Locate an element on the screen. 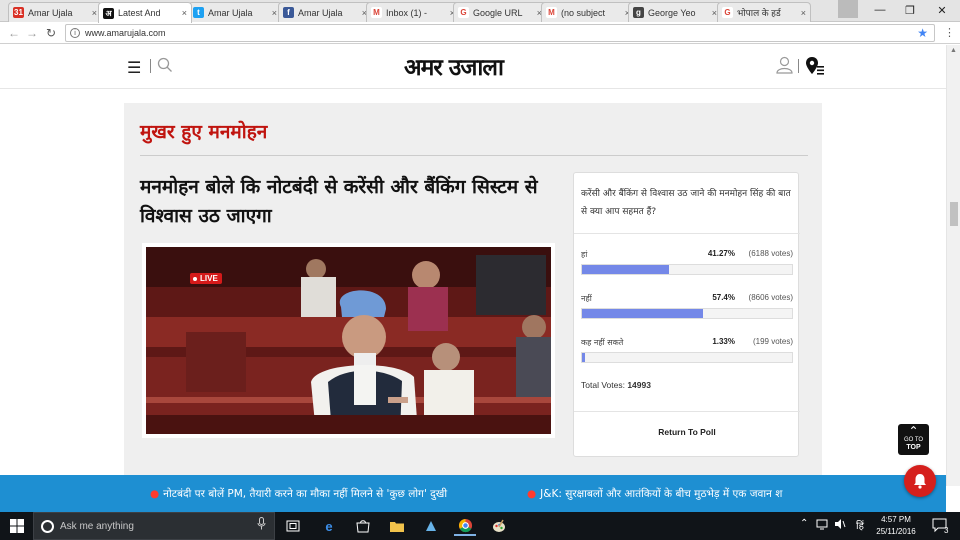  browser-tab: t Amar Ujala × is located at coordinates (235, 12).